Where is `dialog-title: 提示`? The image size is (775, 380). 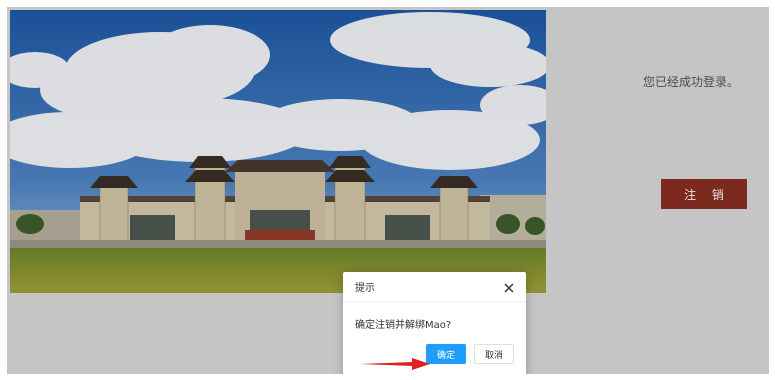
dialog-title: 提示 is located at coordinates (365, 288).